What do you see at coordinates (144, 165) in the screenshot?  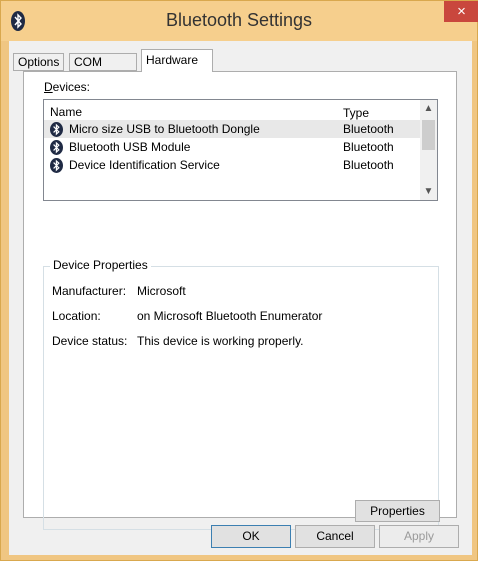 I see `device-name: Device Identification Service` at bounding box center [144, 165].